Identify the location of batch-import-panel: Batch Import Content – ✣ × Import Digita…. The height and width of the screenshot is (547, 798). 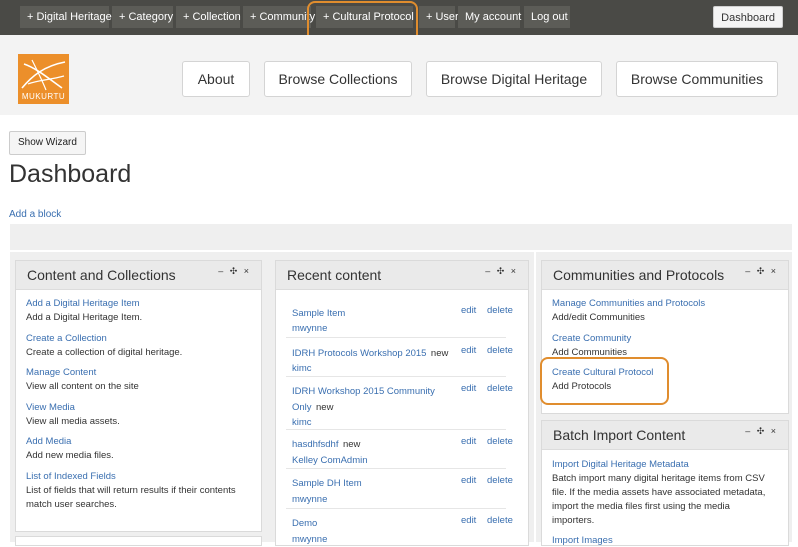
(665, 483).